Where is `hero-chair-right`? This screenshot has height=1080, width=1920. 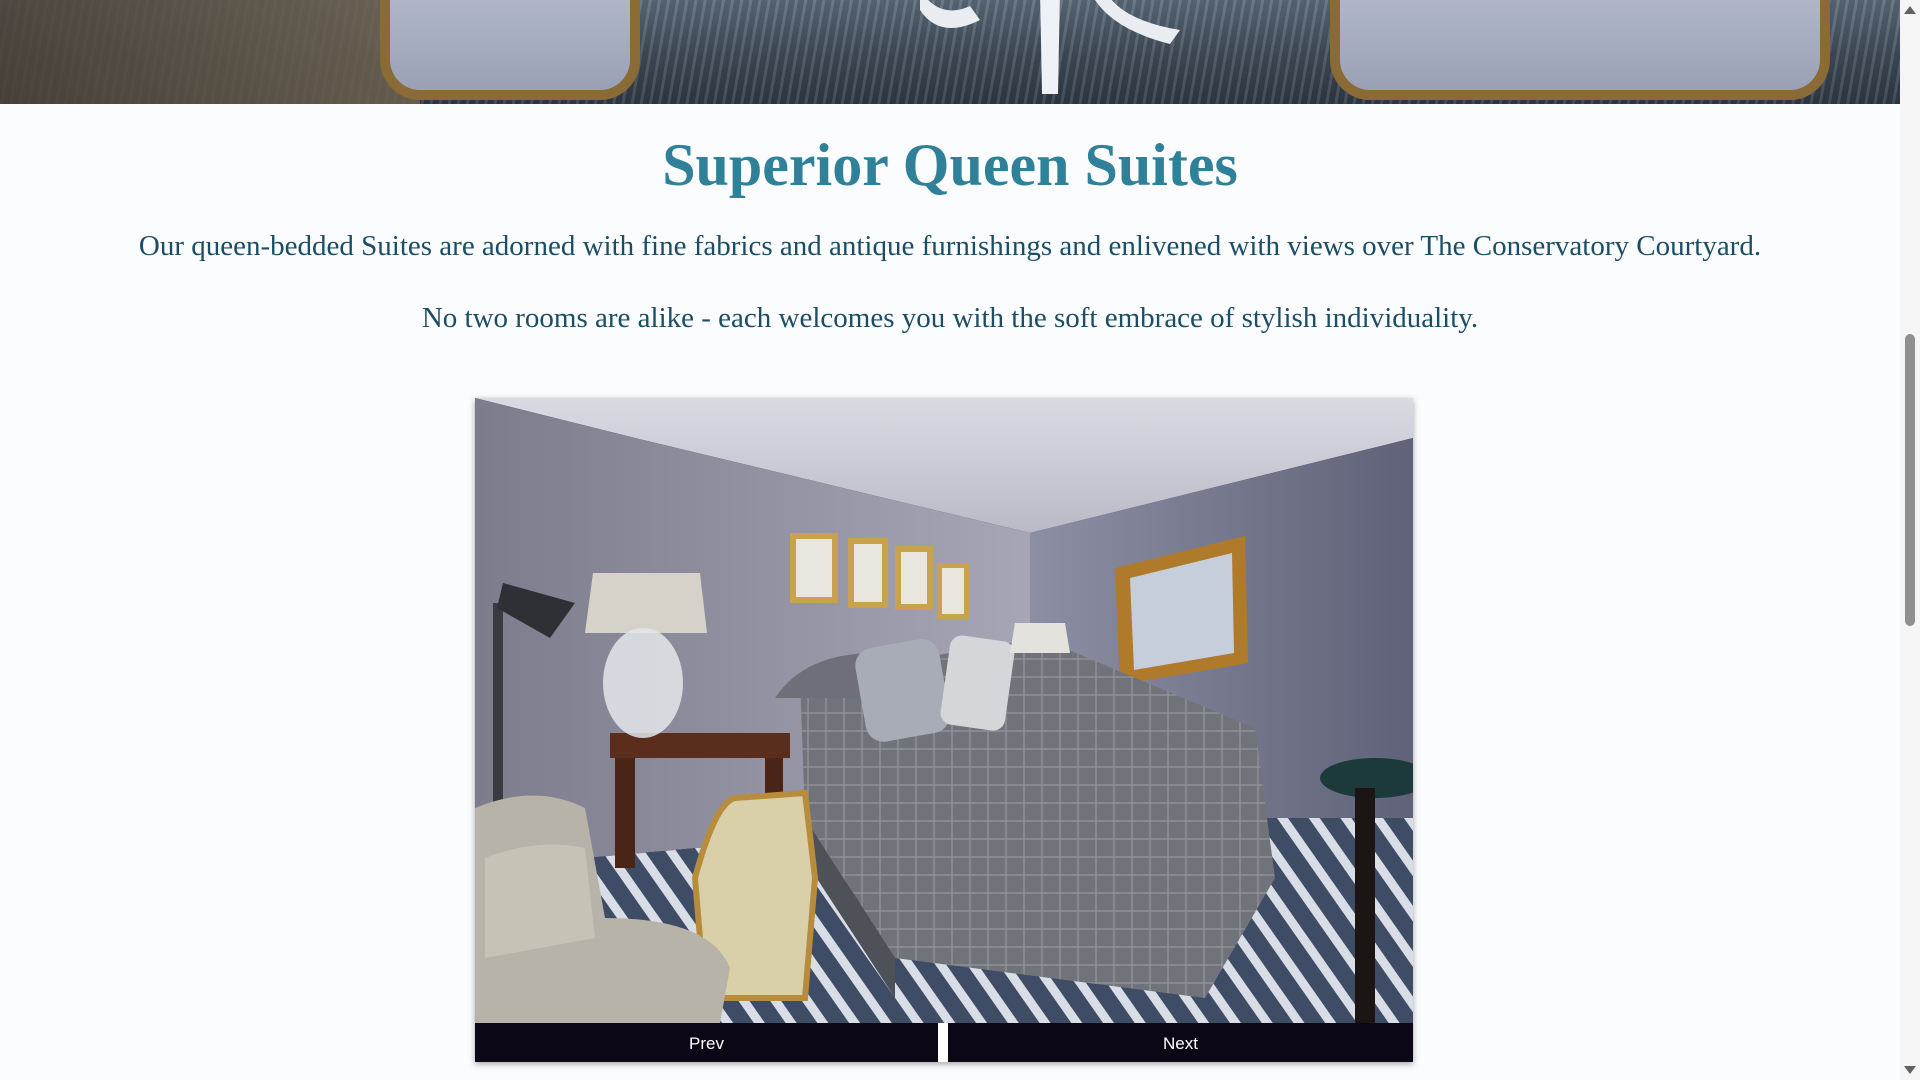 hero-chair-right is located at coordinates (1580, 50).